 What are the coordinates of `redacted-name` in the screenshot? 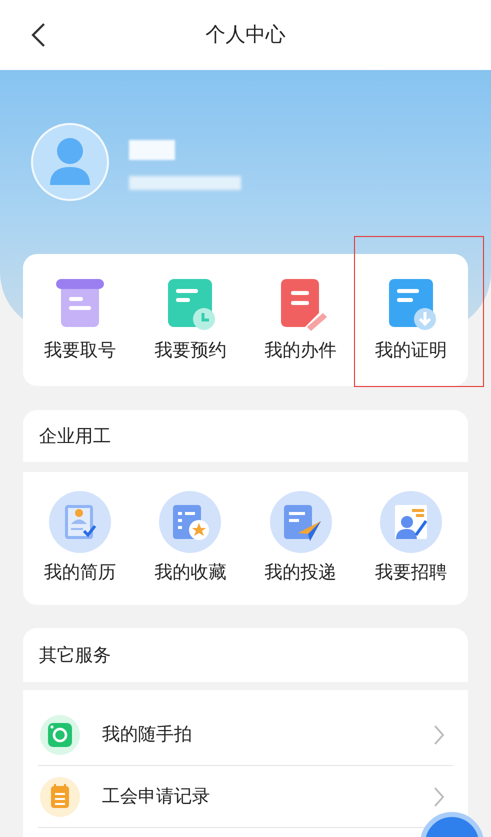 It's located at (152, 150).